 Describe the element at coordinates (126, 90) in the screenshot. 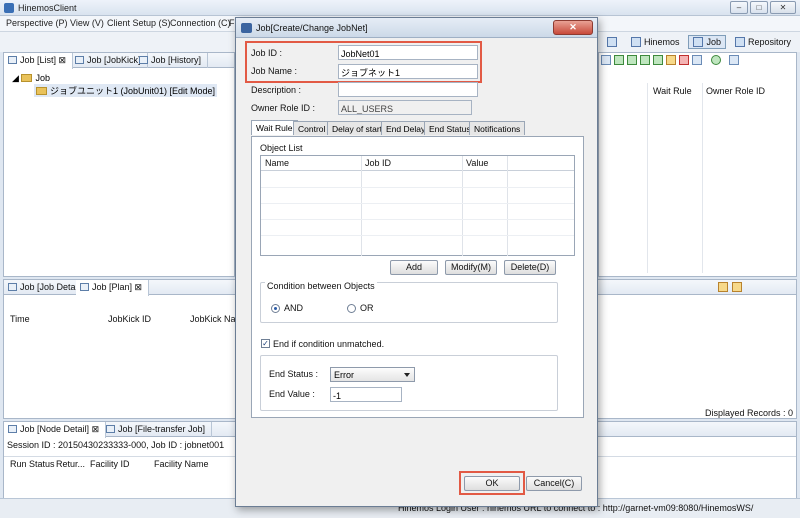

I see `job-tree-item-unit: ジョブユニット1 (JobUnit01) [Edit Mode]` at that location.